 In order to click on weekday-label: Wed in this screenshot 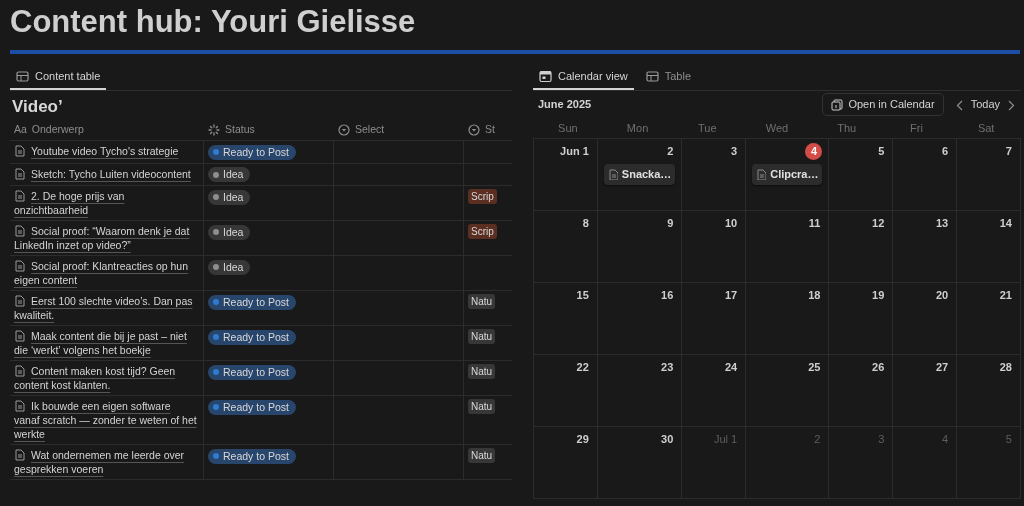, I will do `click(777, 128)`.